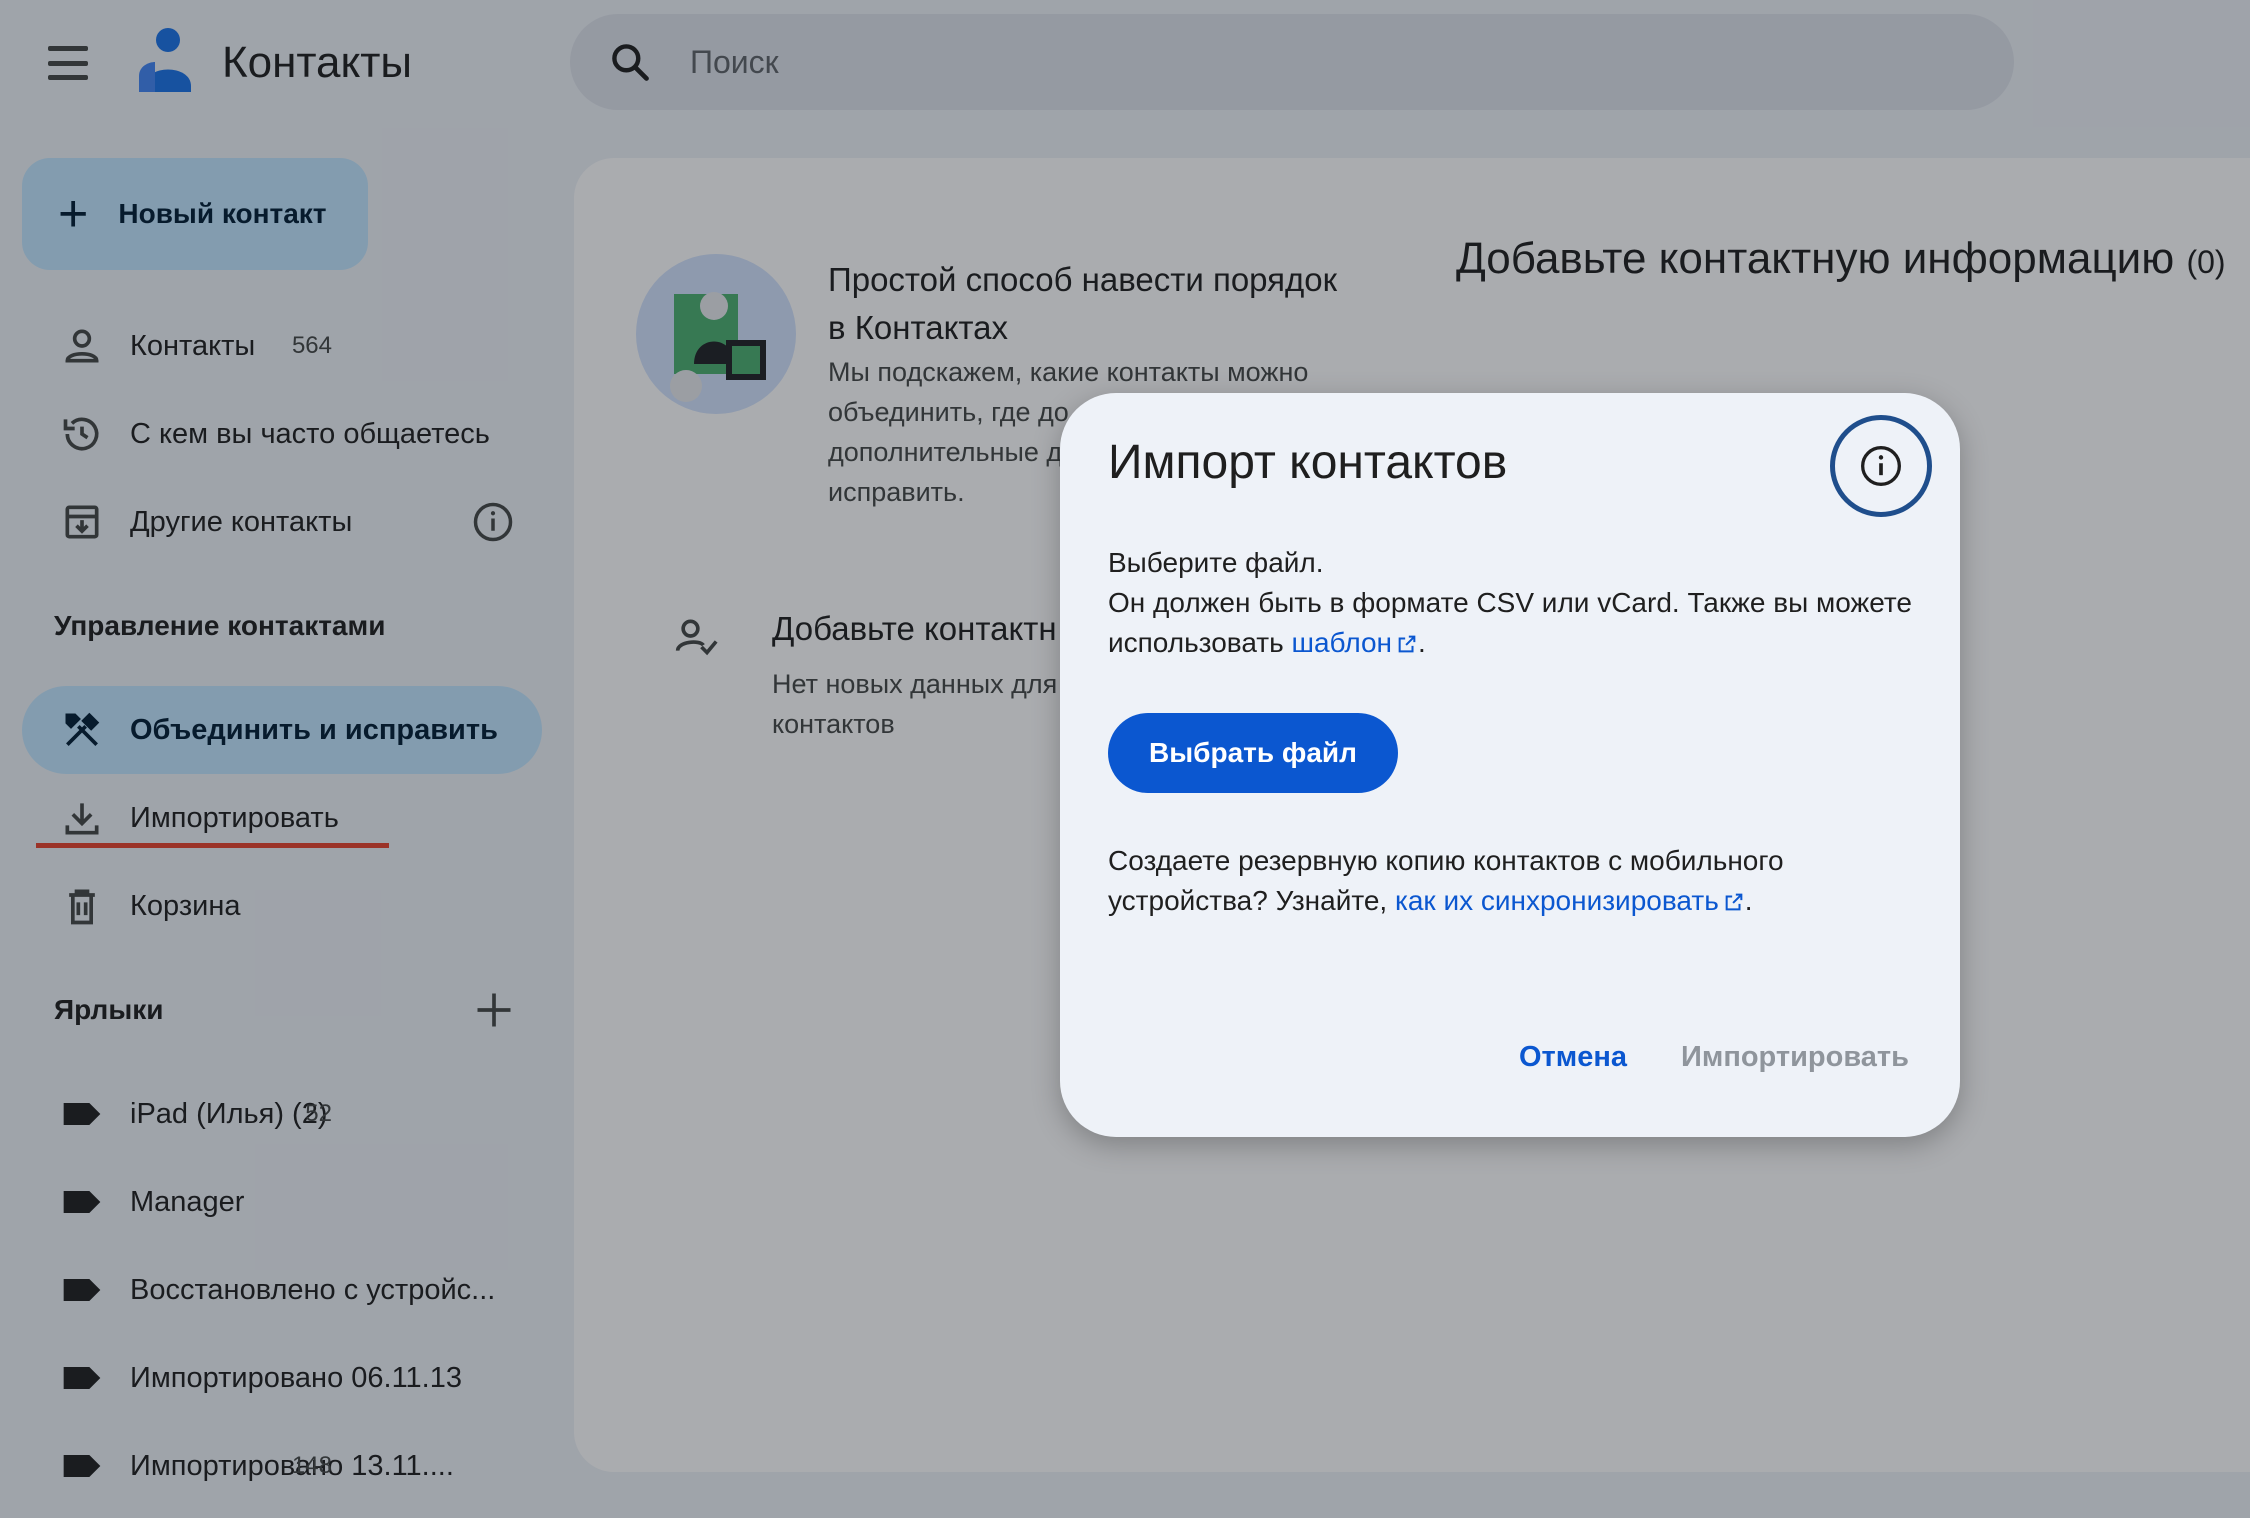 Image resolution: width=2250 pixels, height=1518 pixels. I want to click on choose-file-button: Выбрать файл, so click(1253, 753).